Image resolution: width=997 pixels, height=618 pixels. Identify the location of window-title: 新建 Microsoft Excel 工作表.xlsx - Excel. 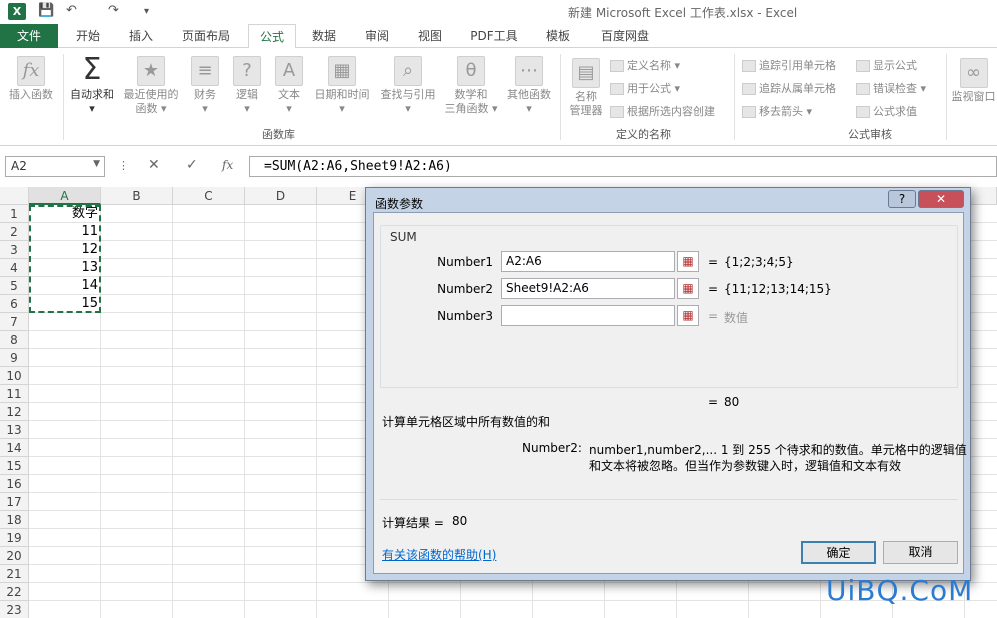
(683, 13).